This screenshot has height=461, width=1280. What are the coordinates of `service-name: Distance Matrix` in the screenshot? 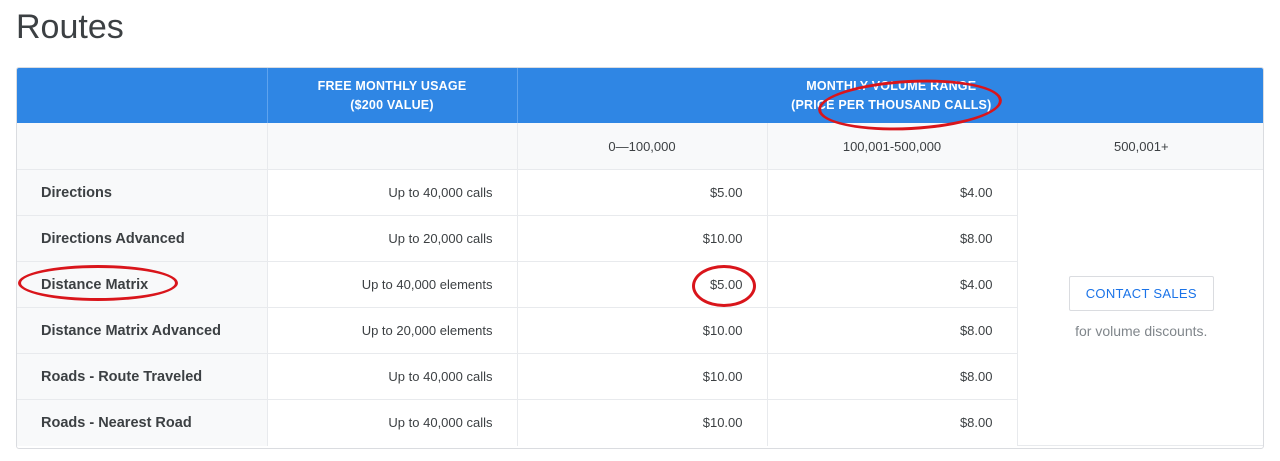 It's located at (142, 284).